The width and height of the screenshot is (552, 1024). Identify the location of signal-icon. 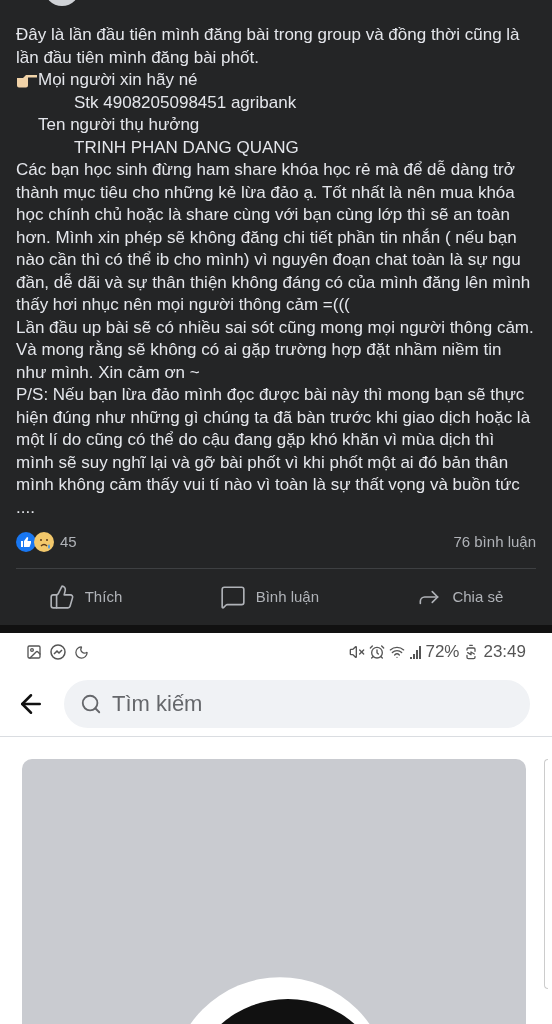
(415, 652).